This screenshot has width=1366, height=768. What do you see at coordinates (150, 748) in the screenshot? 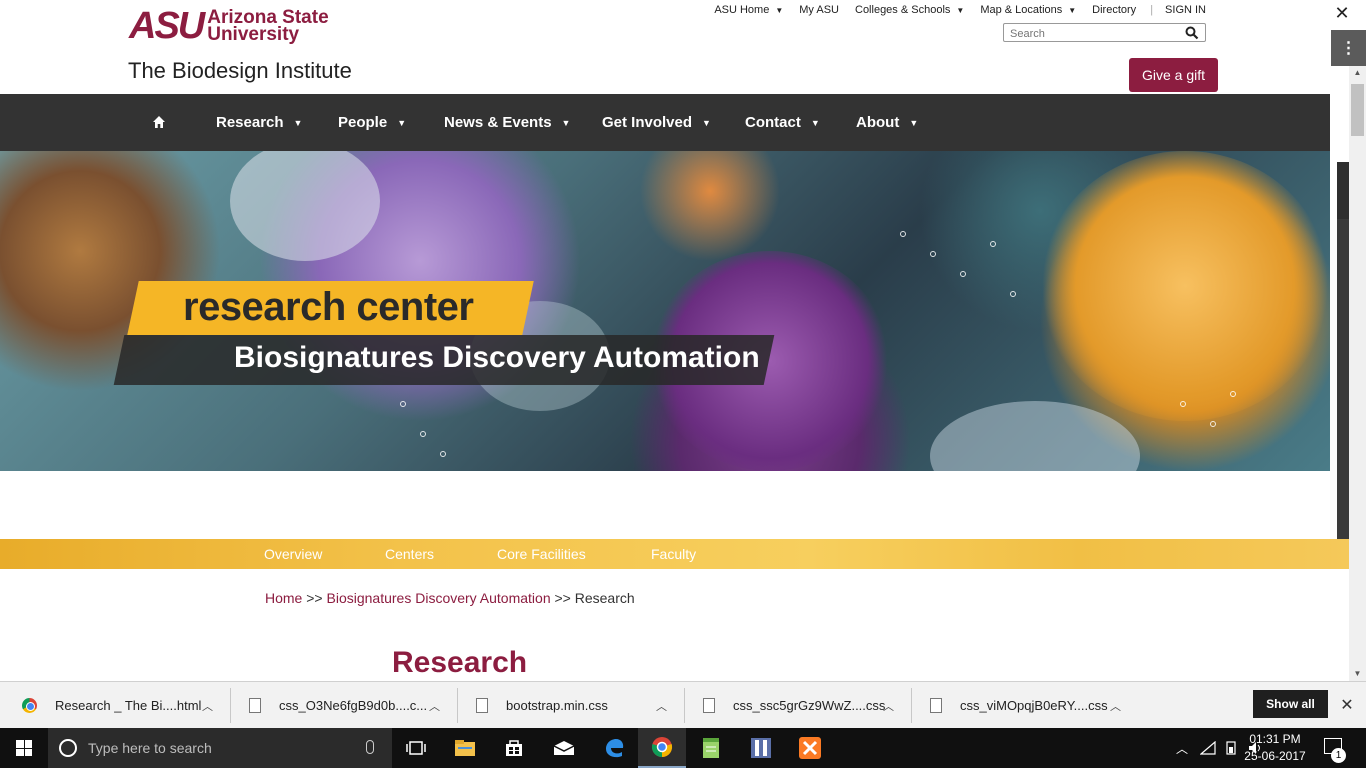
I see `taskbar-search-placeholder: Type here to search` at bounding box center [150, 748].